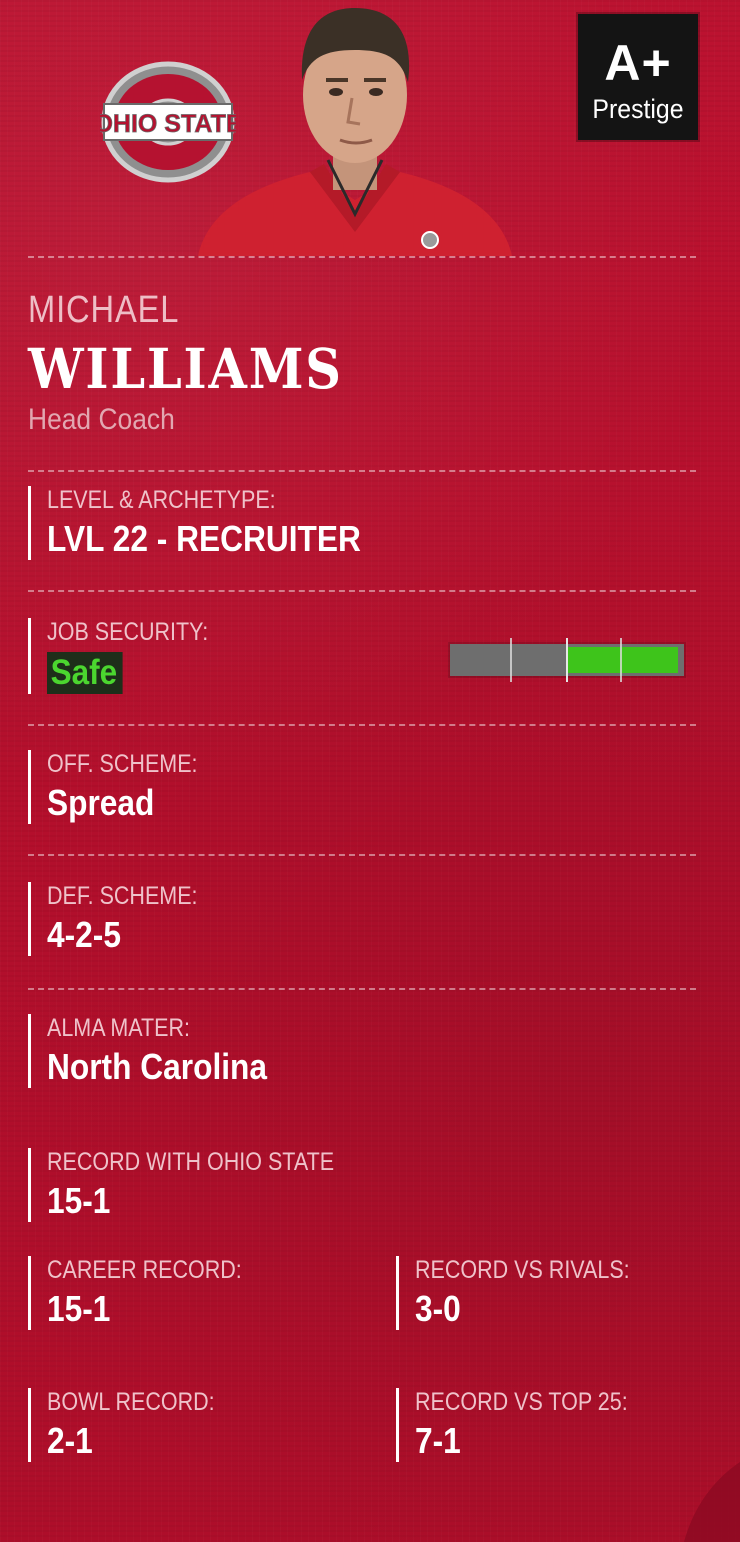 The image size is (740, 1542). I want to click on alma-mater-block: ALMA MATER: North Carolina, so click(162, 1051).